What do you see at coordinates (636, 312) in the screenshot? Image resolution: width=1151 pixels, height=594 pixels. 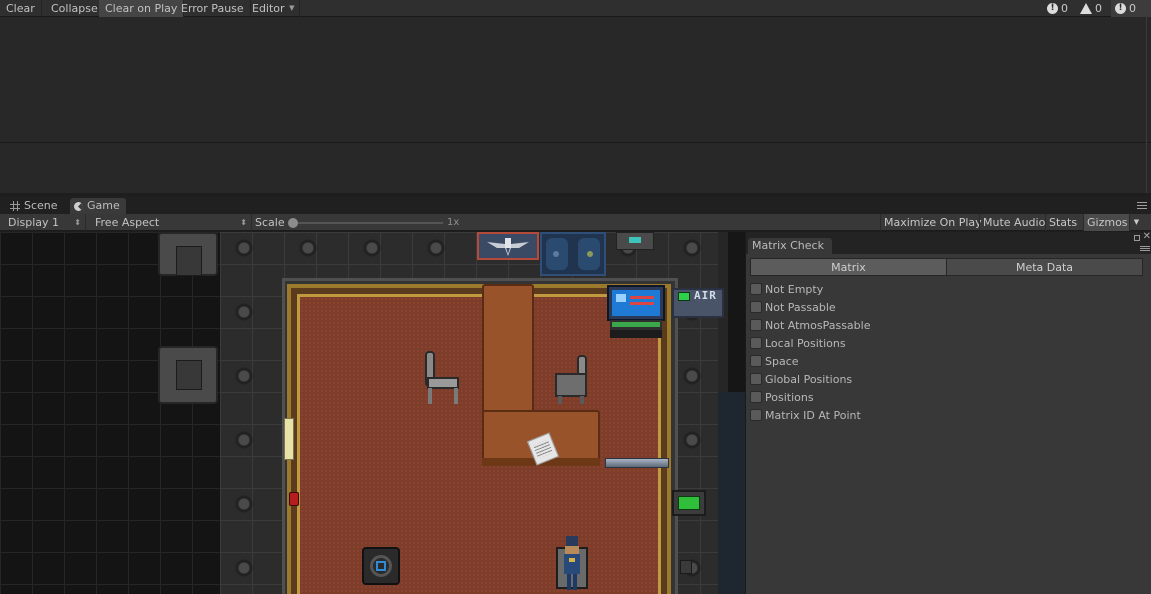 I see `computer-console-icon` at bounding box center [636, 312].